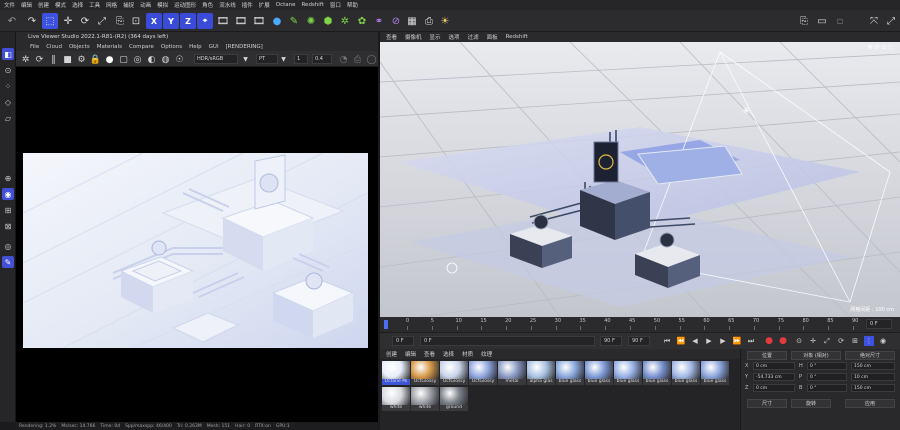  Describe the element at coordinates (8, 178) in the screenshot. I see `axis-mode-icon: ⊕` at that location.